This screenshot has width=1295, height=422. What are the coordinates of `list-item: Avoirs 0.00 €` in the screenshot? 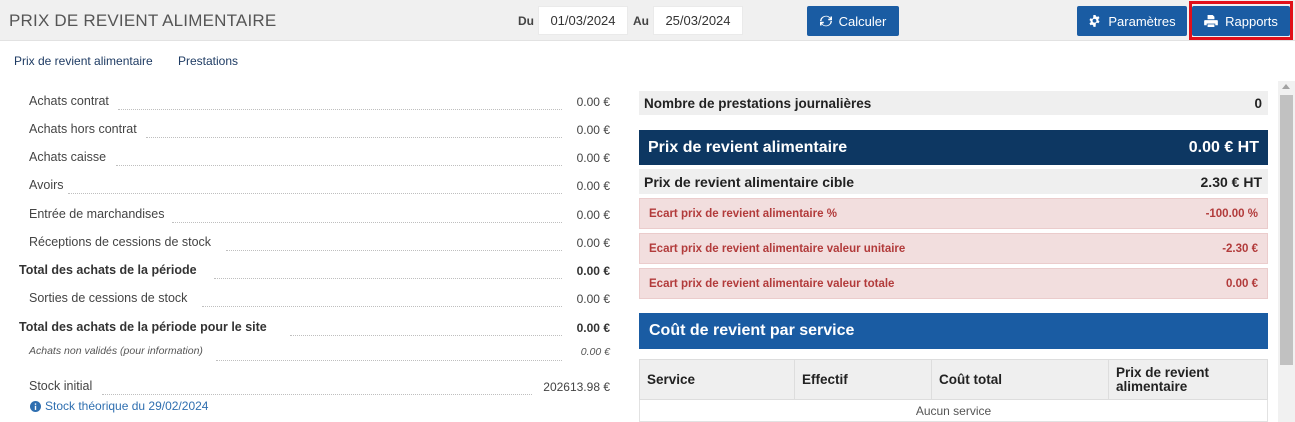 It's located at (319, 186).